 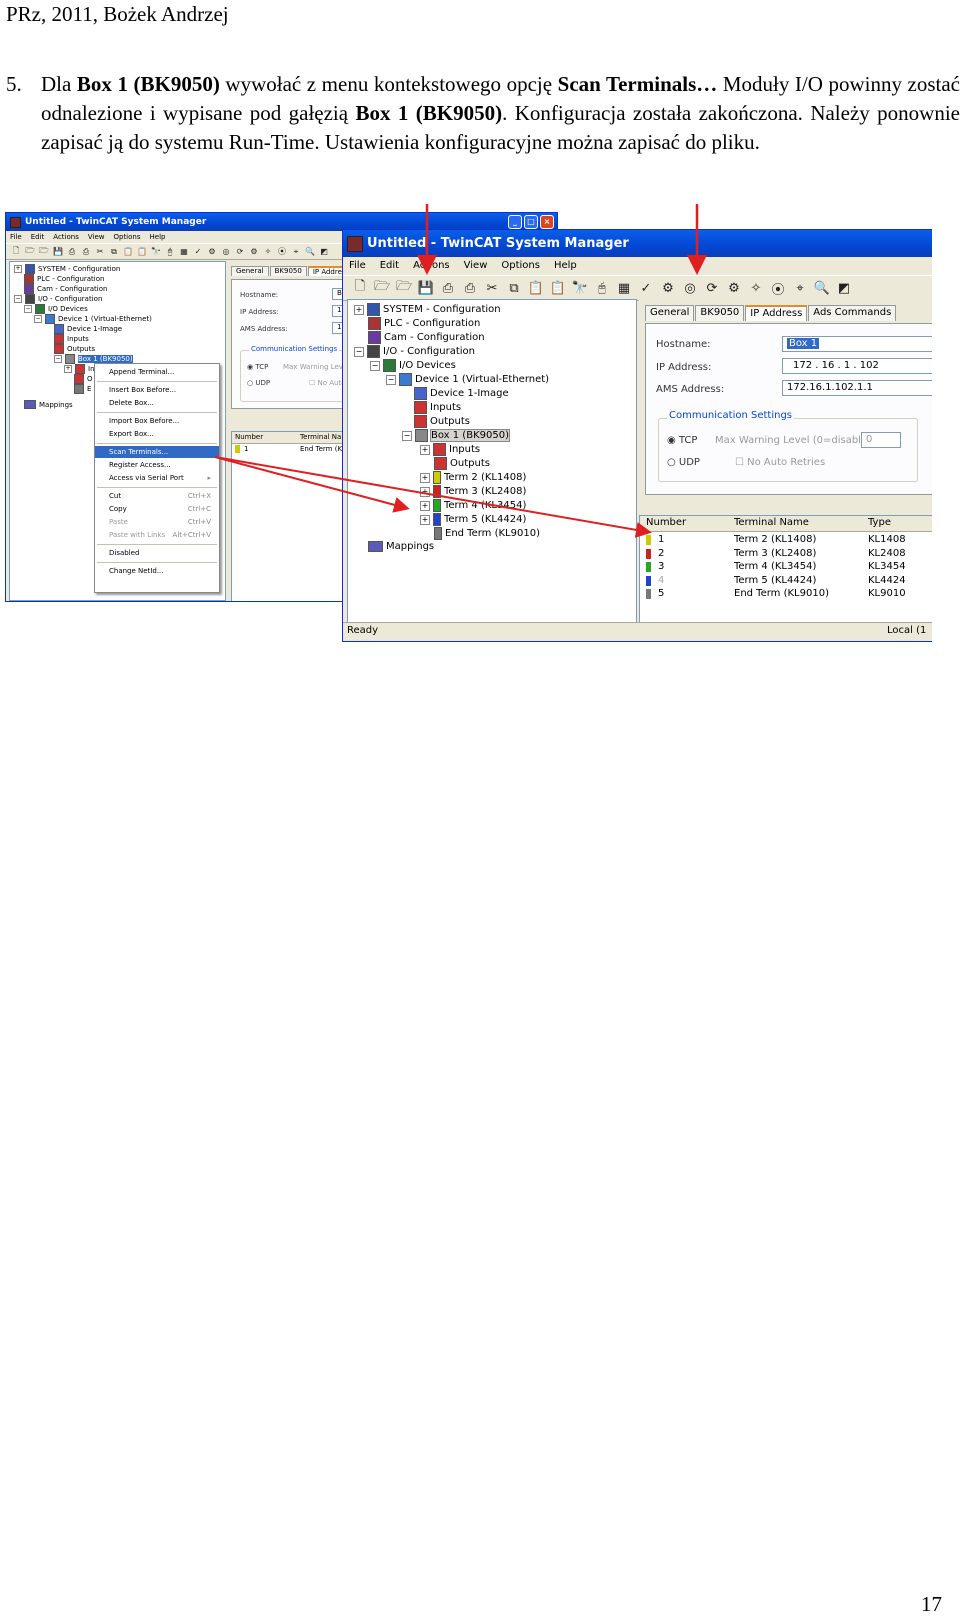 What do you see at coordinates (460, 371) in the screenshot?
I see `annotation-arrows` at bounding box center [460, 371].